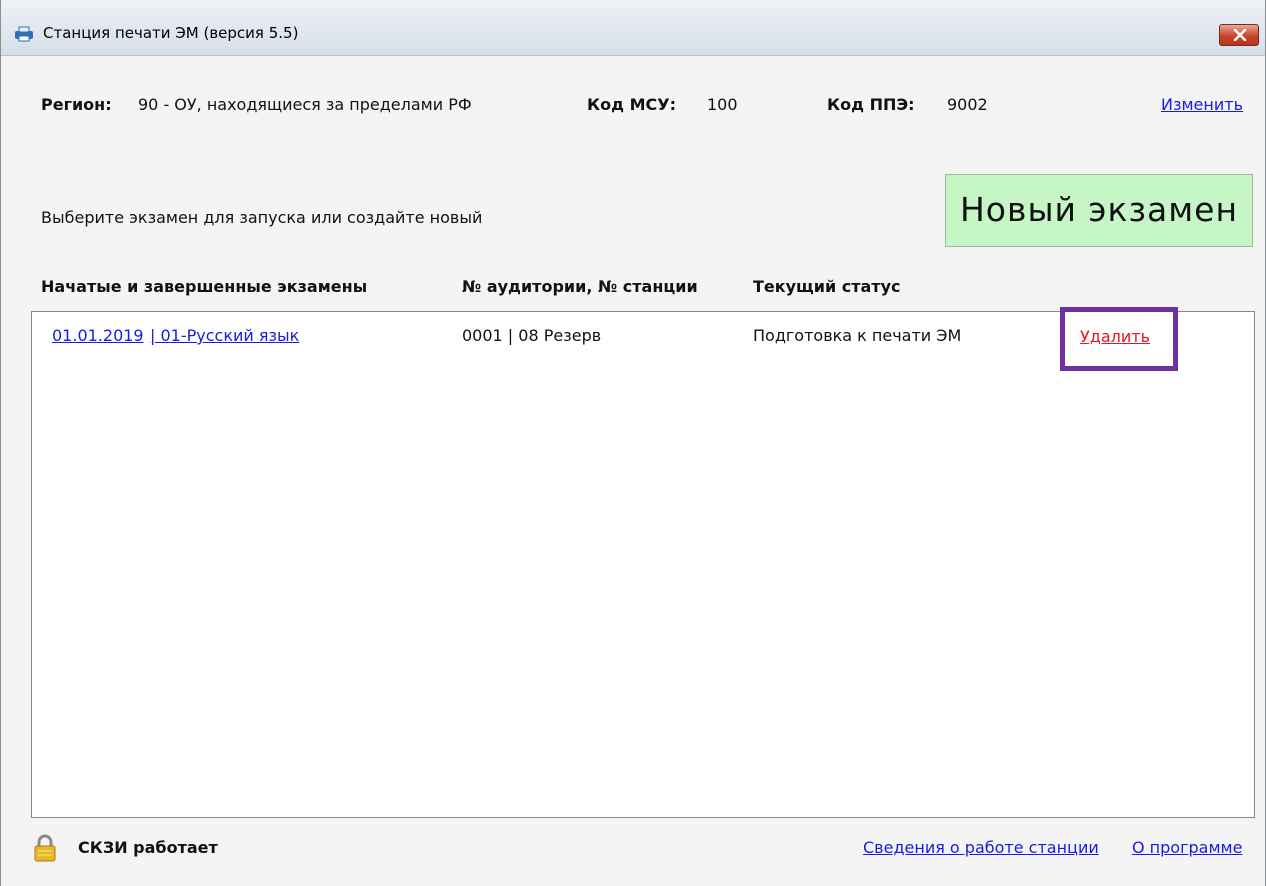 The height and width of the screenshot is (886, 1266). What do you see at coordinates (305, 104) in the screenshot?
I see `region-value: 90 - ОУ, находящиеся за пределами РФ` at bounding box center [305, 104].